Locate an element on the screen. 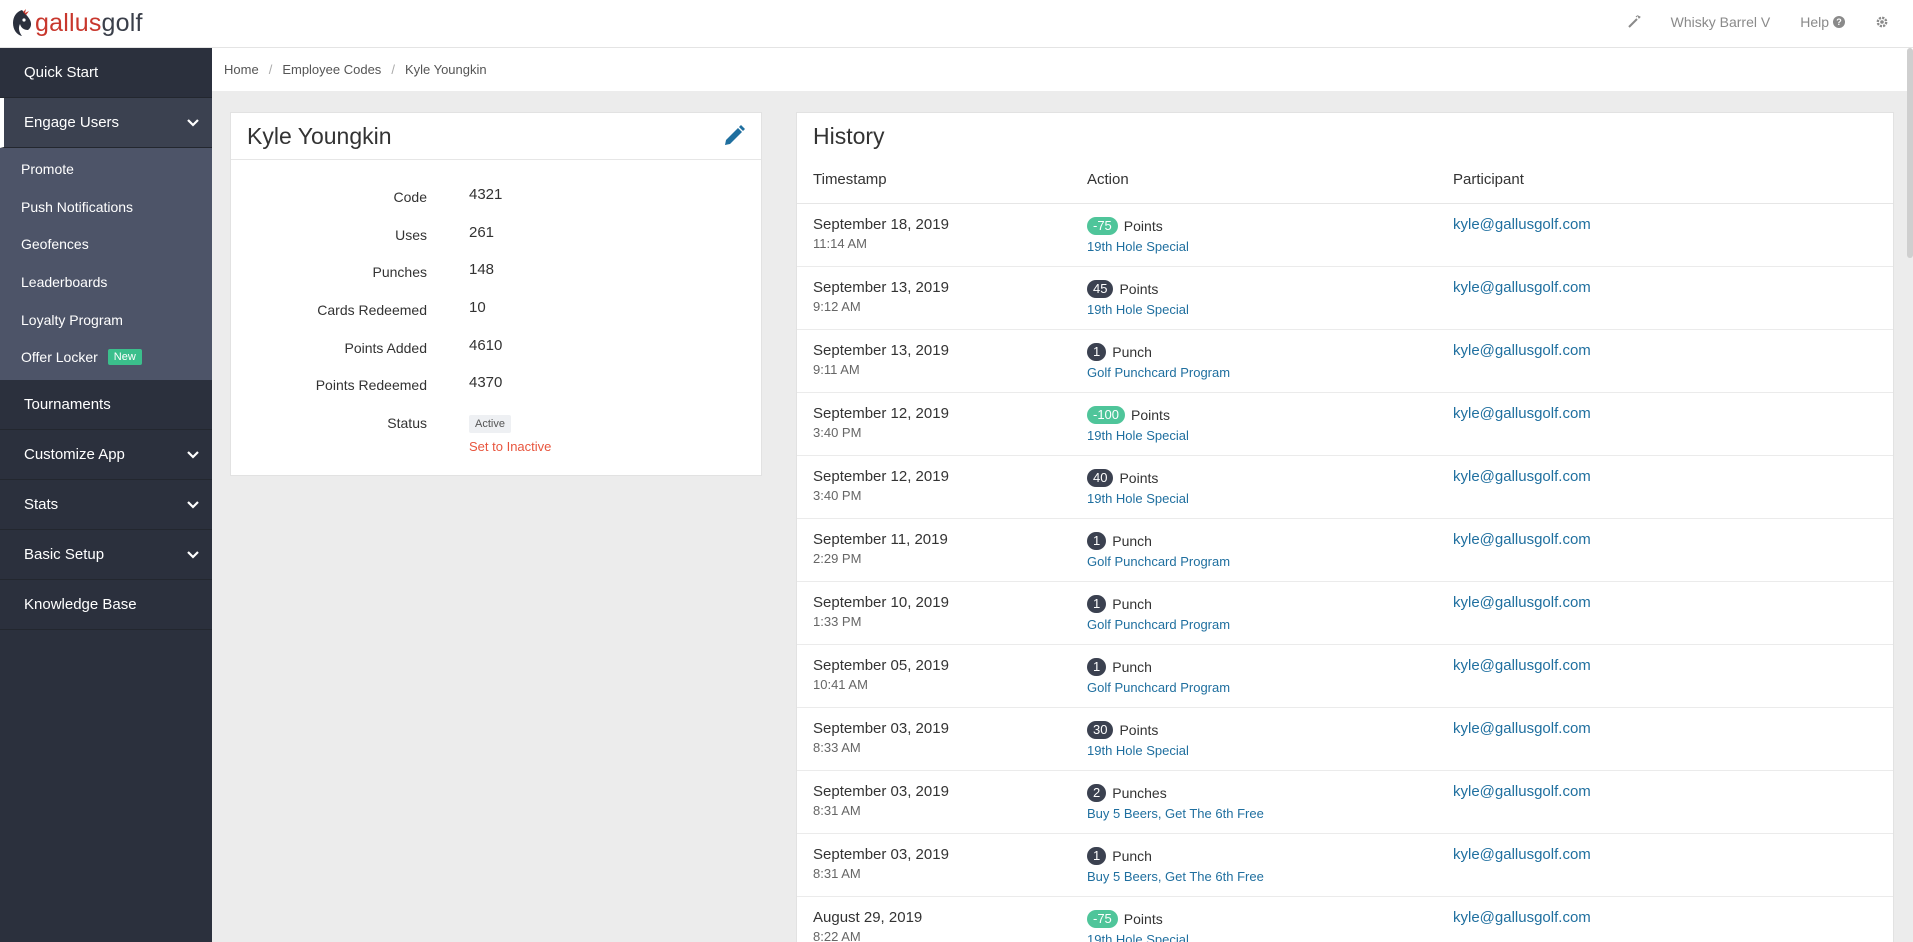  chevron-down-icon is located at coordinates (193, 454).